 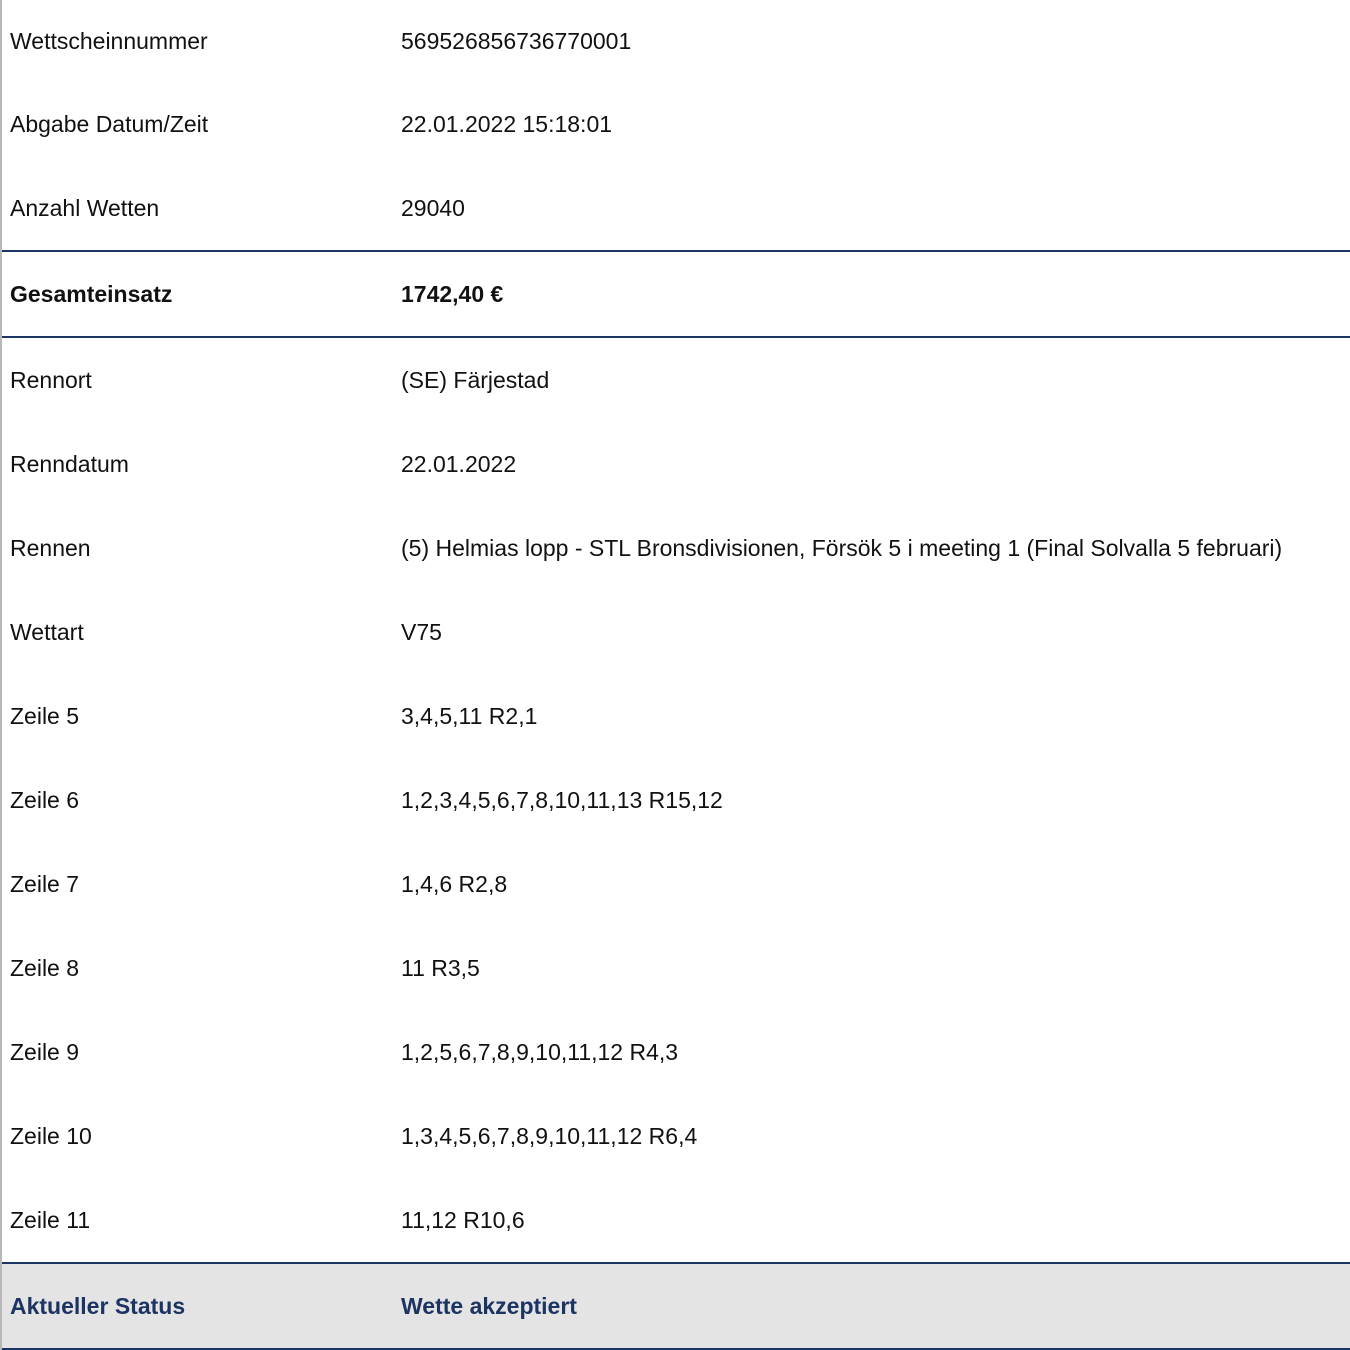 What do you see at coordinates (676, 41) in the screenshot?
I see `ticket-number-row: Wettscheinnummer 569526856736770001` at bounding box center [676, 41].